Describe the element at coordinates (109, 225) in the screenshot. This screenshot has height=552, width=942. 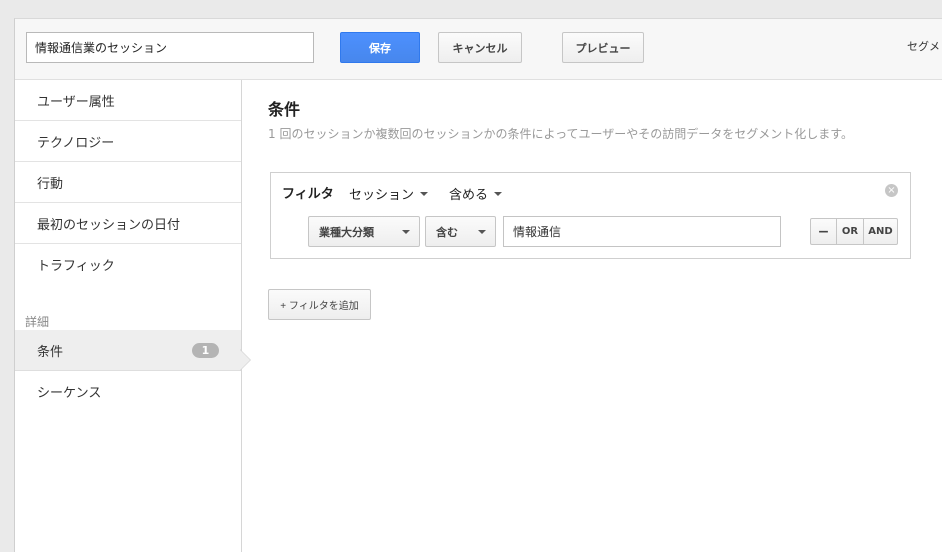
I see `sidebar-item-label: 最初のセッションの日付` at that location.